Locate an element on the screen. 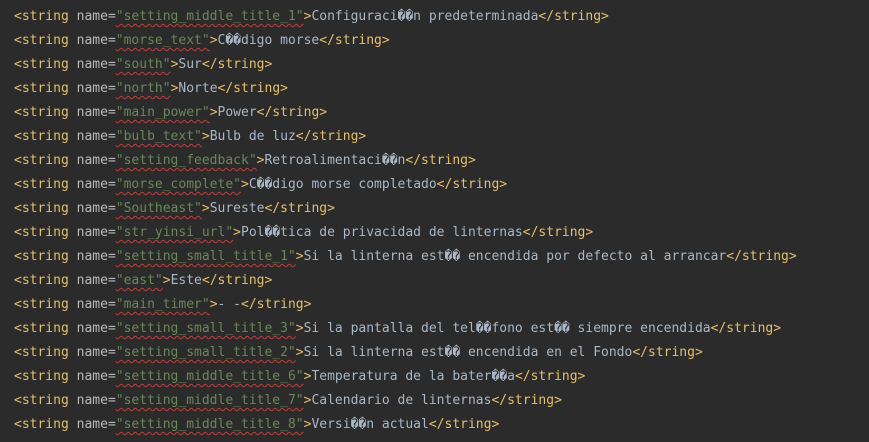 The image size is (869, 442). code-line: <string name="east">Este</string> is located at coordinates (441, 281).